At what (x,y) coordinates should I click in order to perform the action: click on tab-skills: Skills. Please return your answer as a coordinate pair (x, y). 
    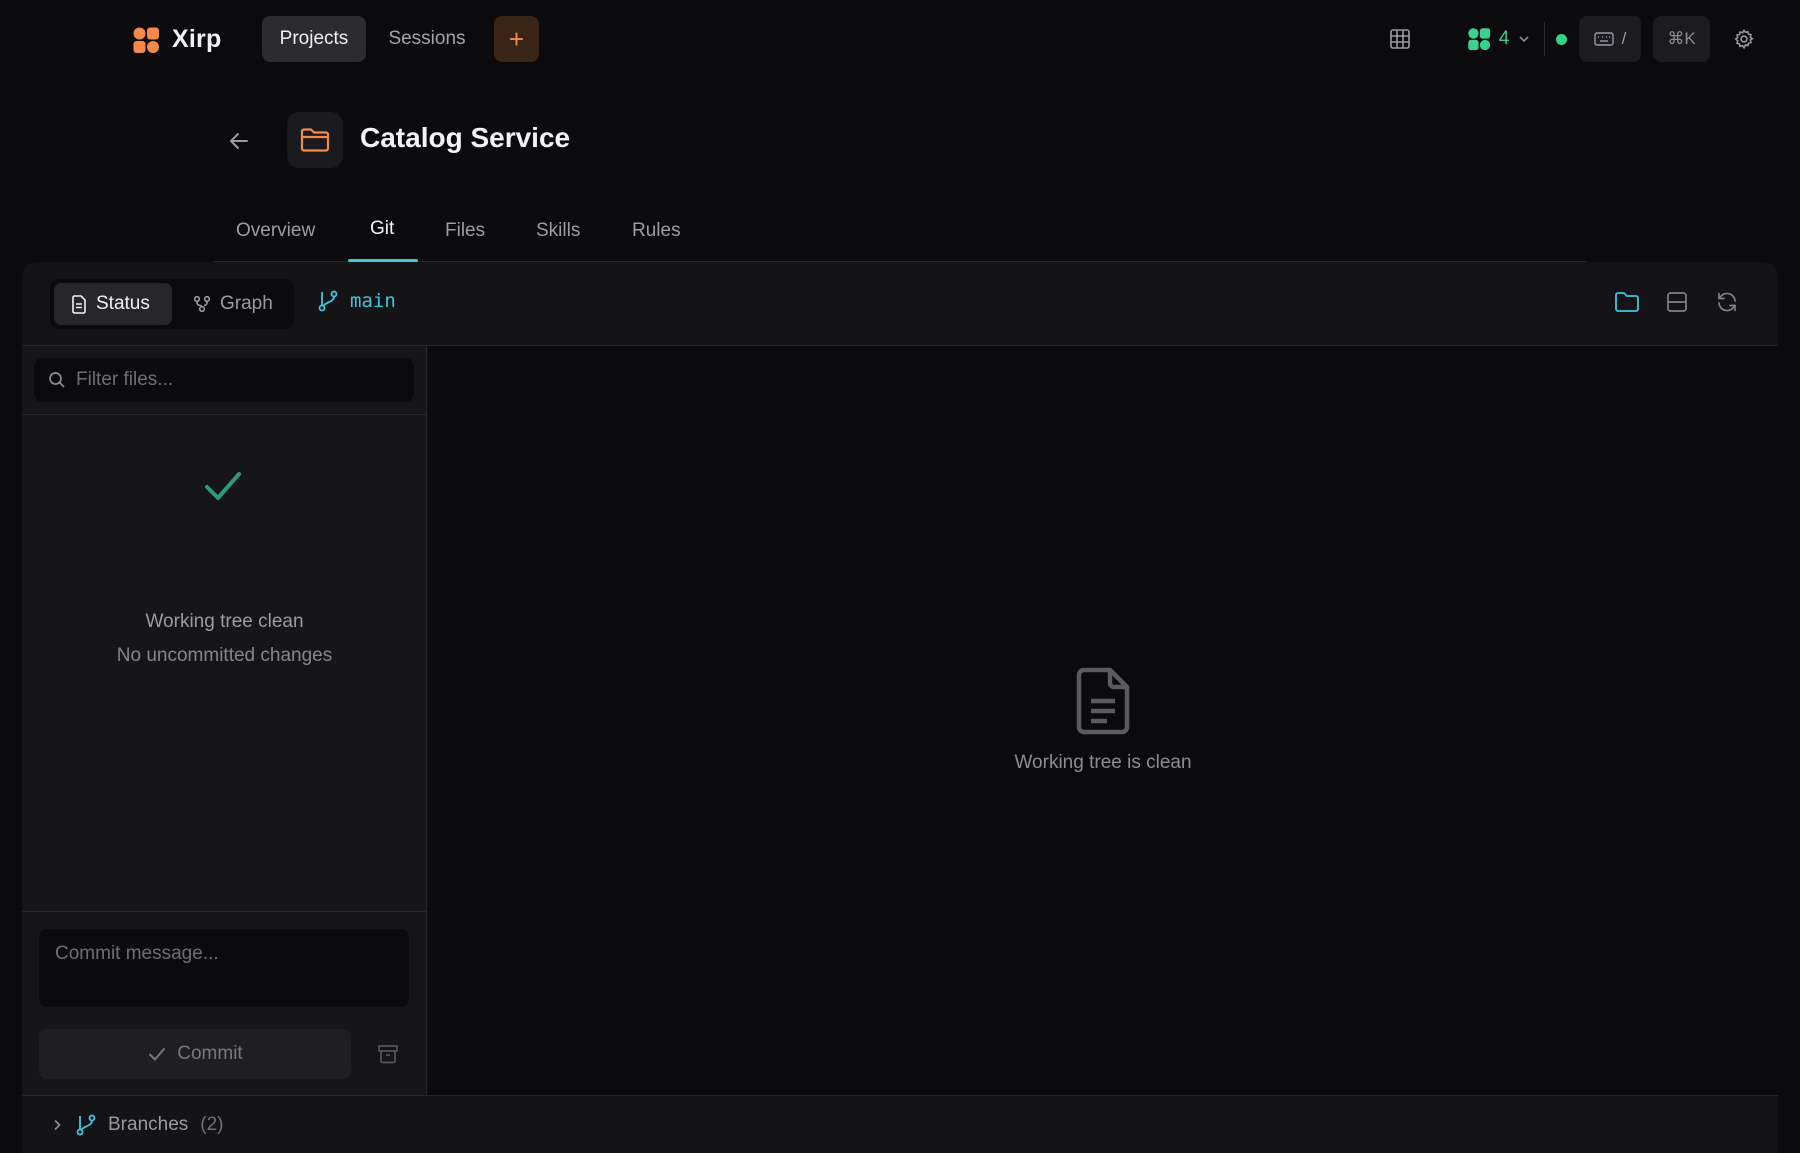
    Looking at the image, I should click on (558, 231).